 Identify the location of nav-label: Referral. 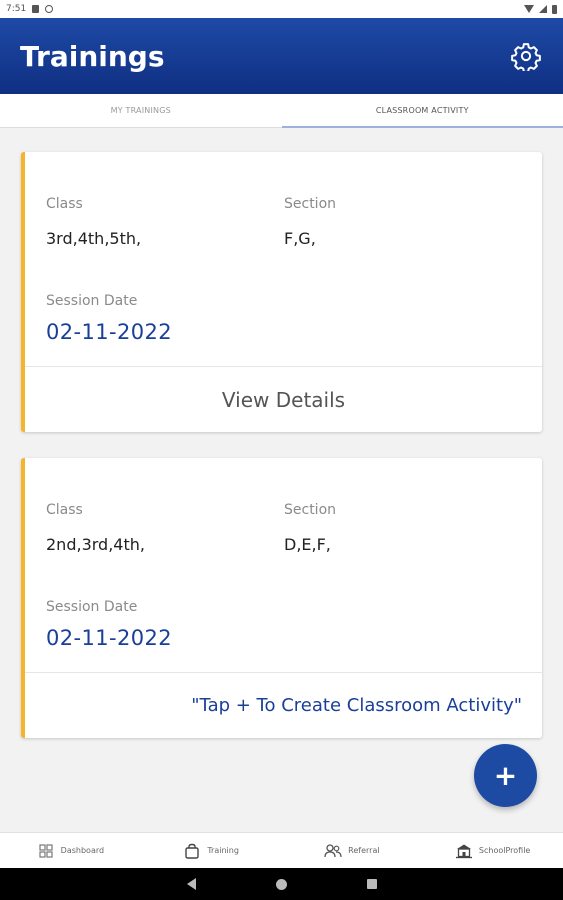
(364, 850).